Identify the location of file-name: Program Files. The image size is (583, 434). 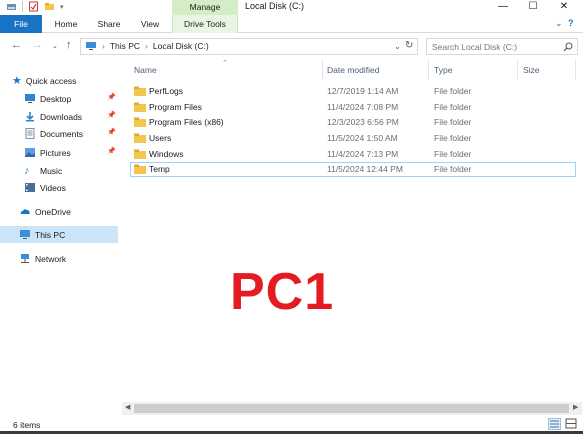
(175, 107).